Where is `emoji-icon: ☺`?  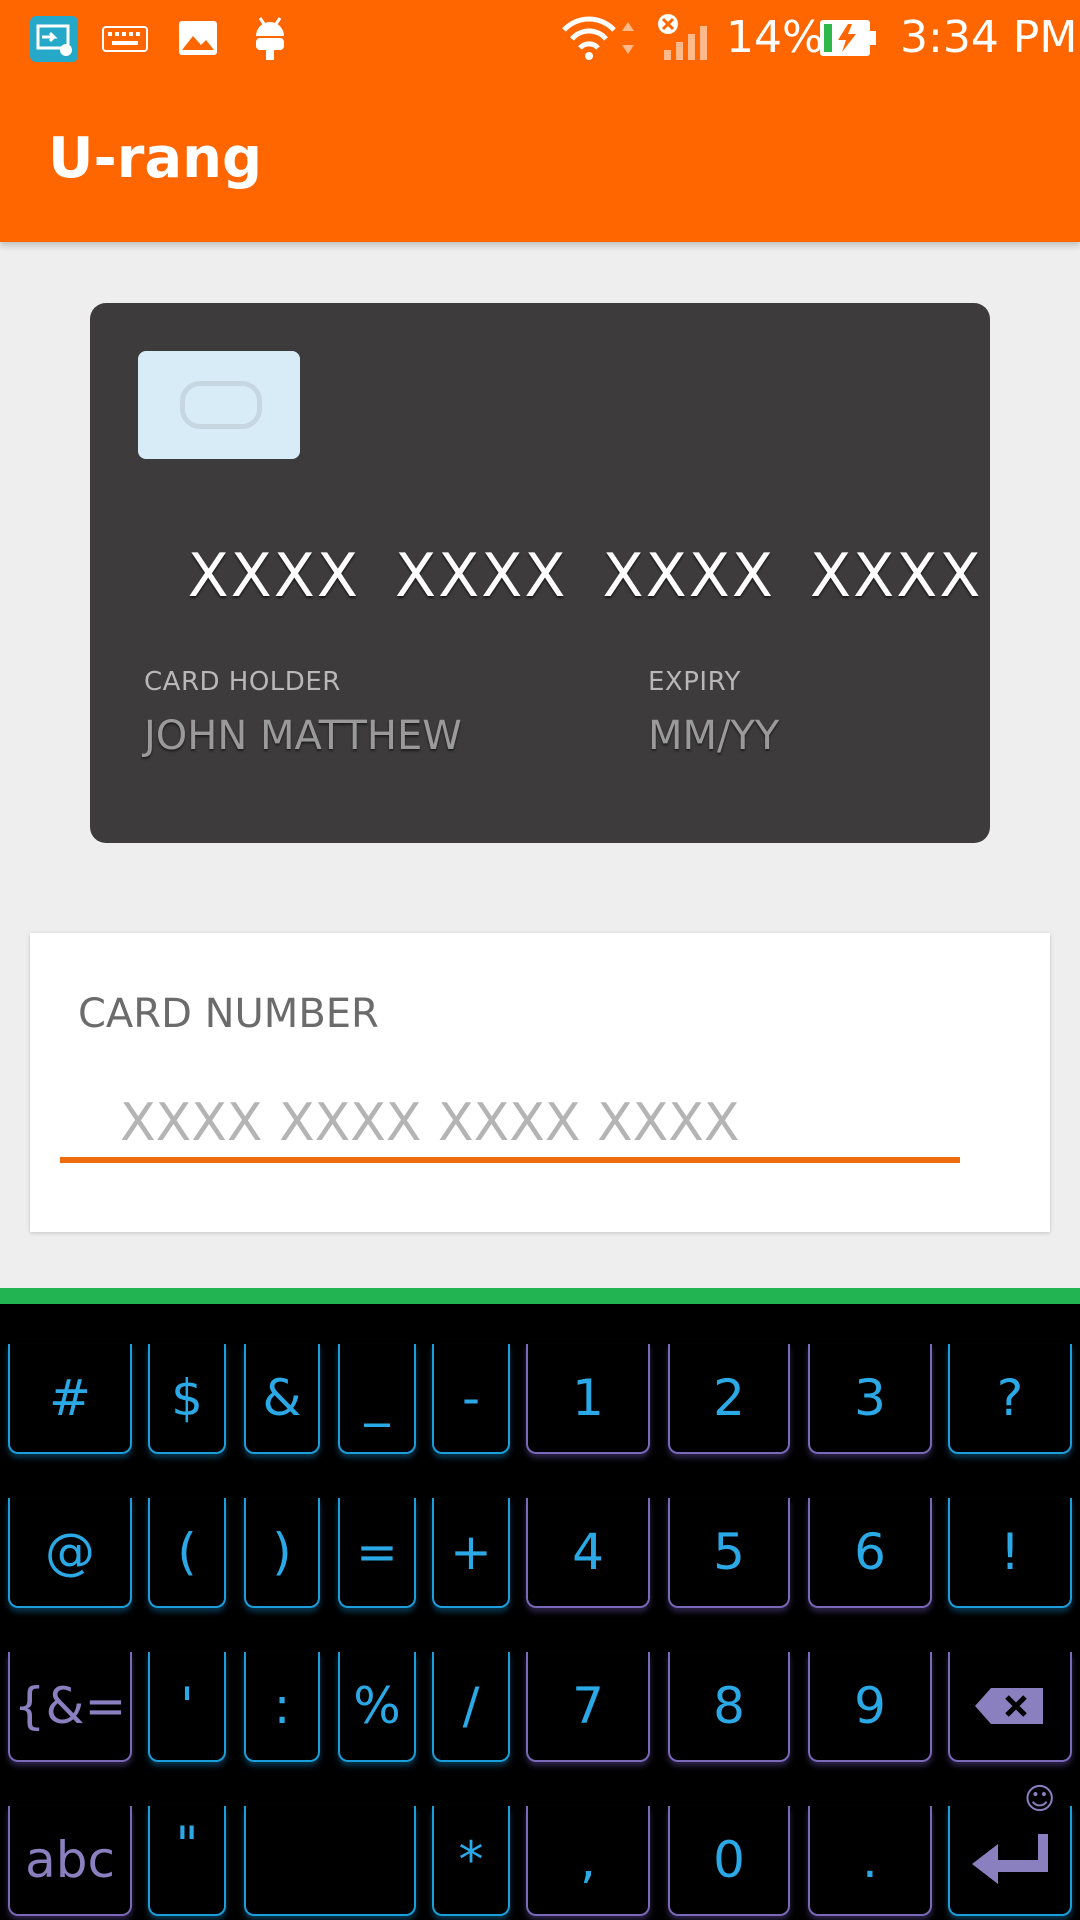 emoji-icon: ☺ is located at coordinates (1039, 1799).